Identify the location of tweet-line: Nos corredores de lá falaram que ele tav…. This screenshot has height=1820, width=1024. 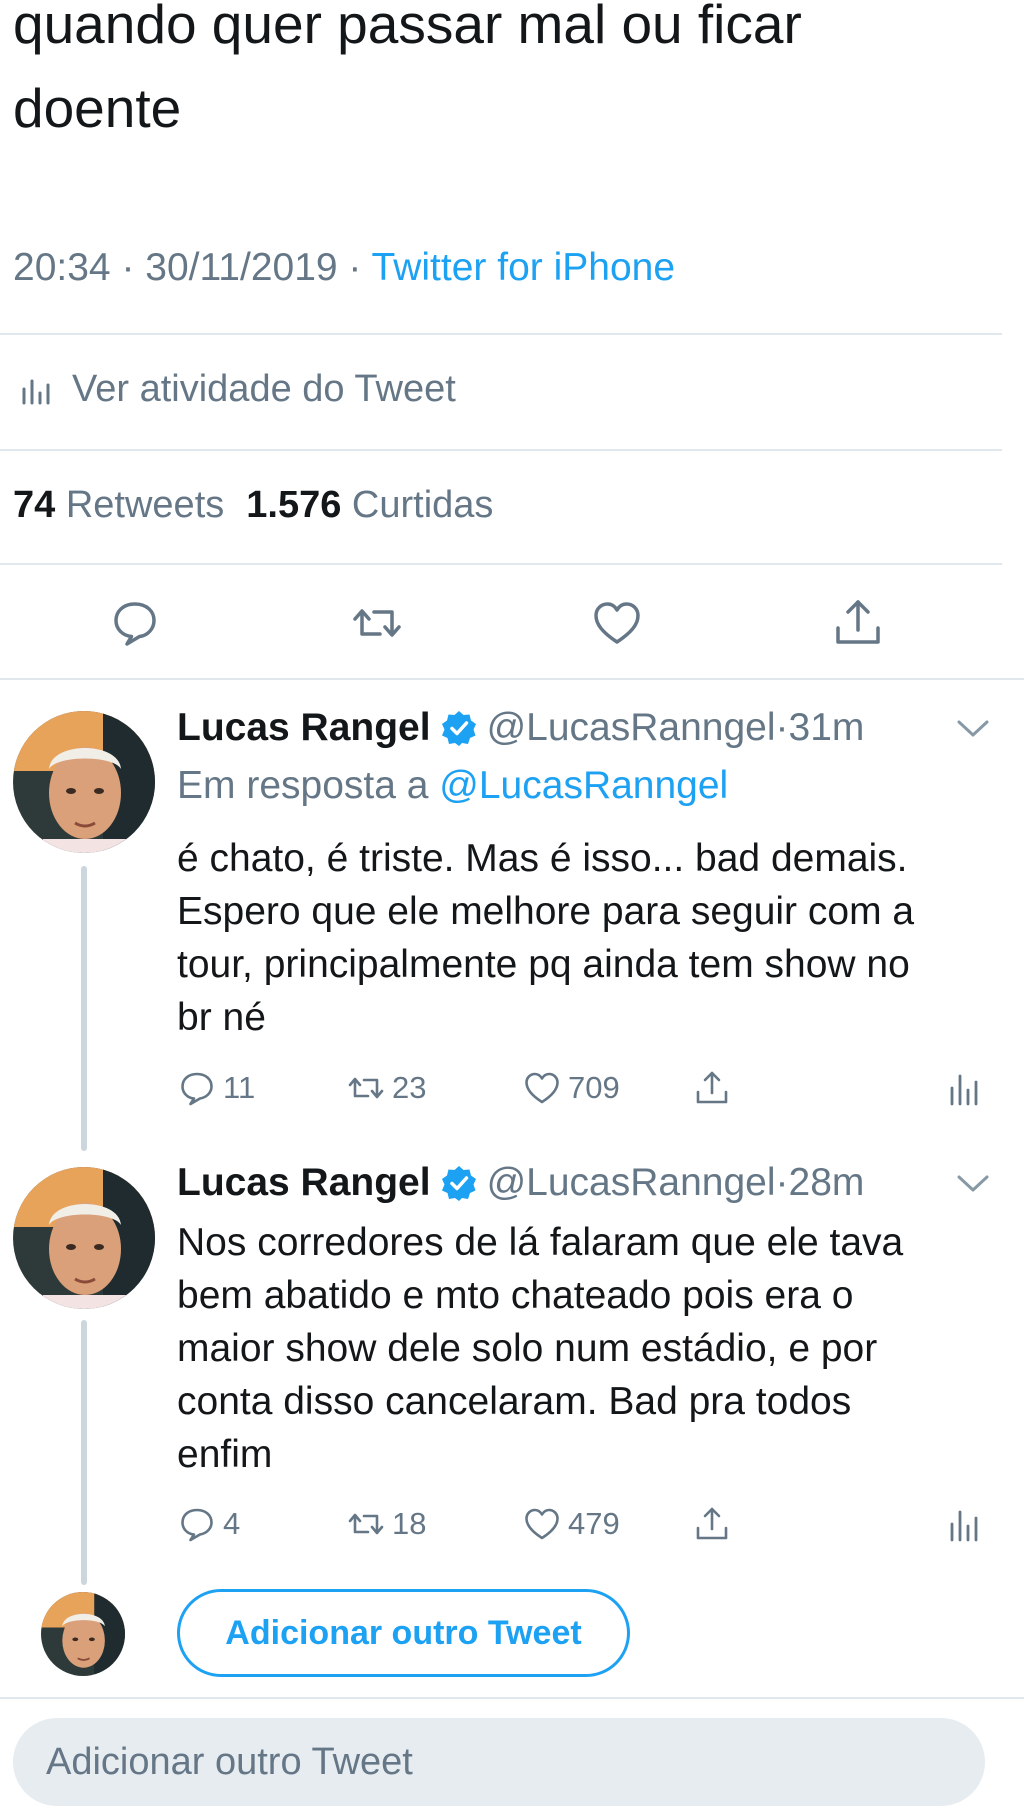
(540, 1242).